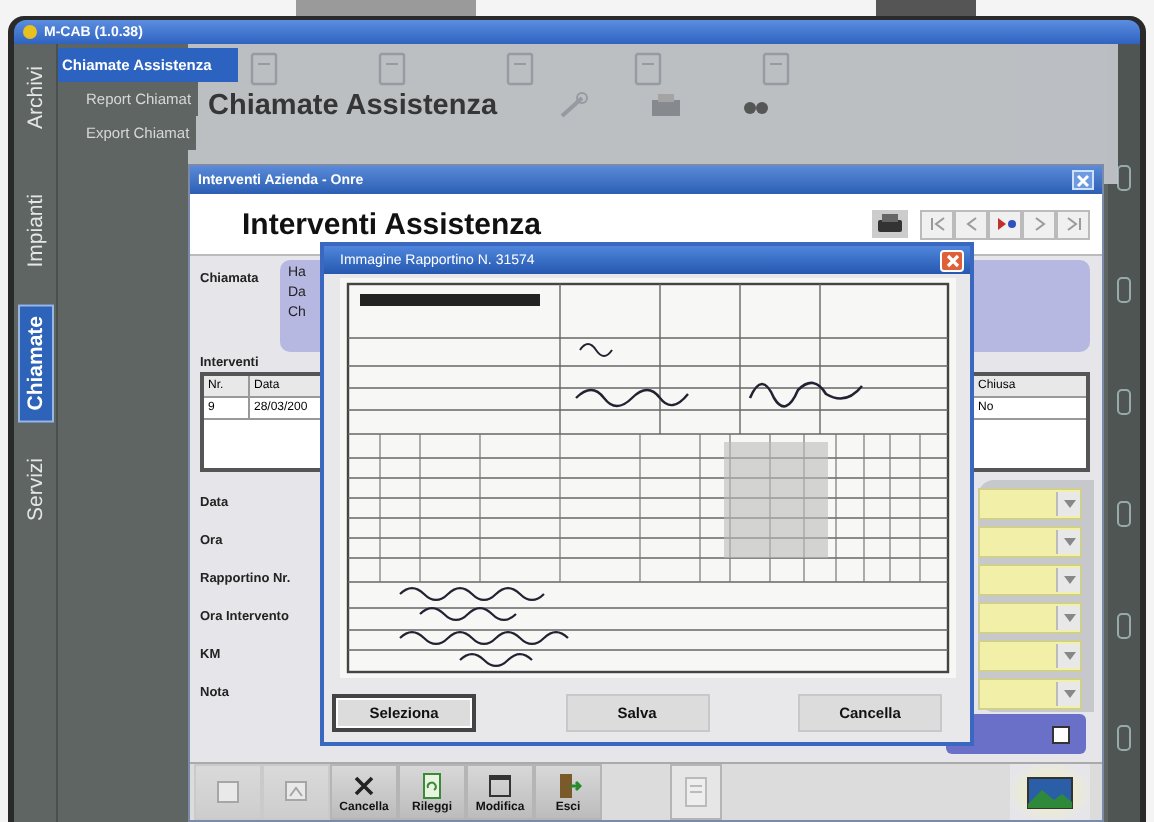 The width and height of the screenshot is (1154, 822). Describe the element at coordinates (391, 224) in the screenshot. I see `window-heading: Interventi Assistenza` at that location.